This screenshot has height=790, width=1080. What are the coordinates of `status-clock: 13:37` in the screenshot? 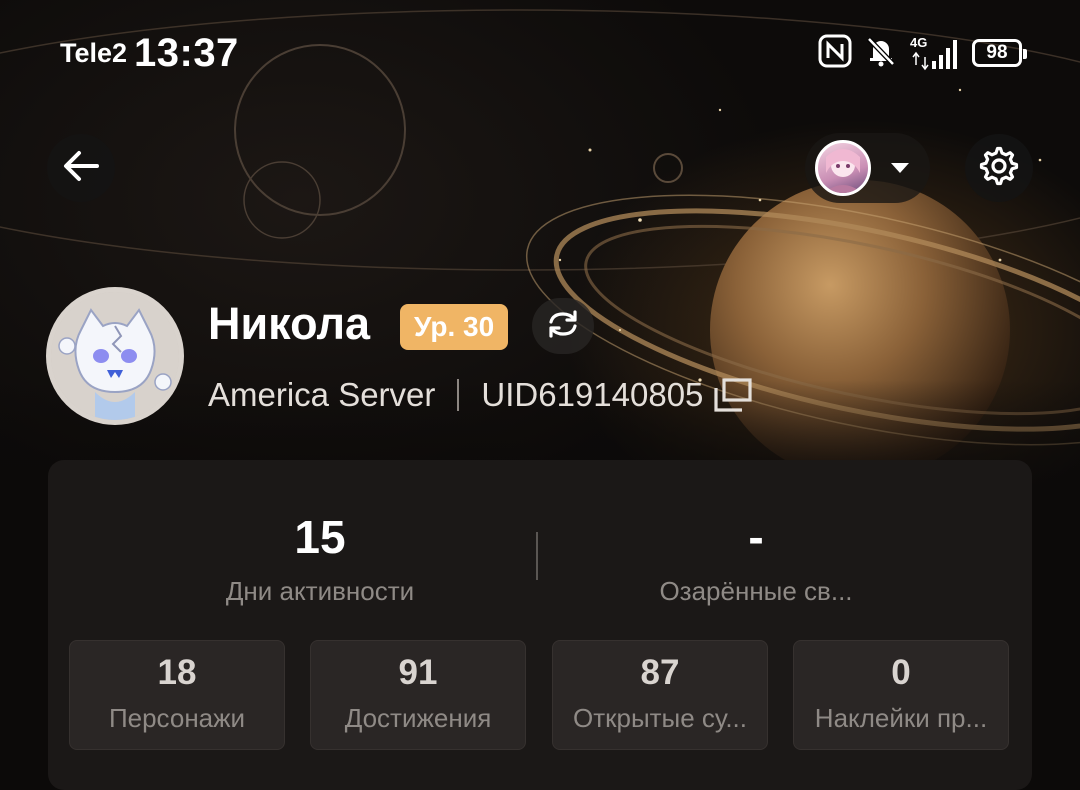 It's located at (186, 53).